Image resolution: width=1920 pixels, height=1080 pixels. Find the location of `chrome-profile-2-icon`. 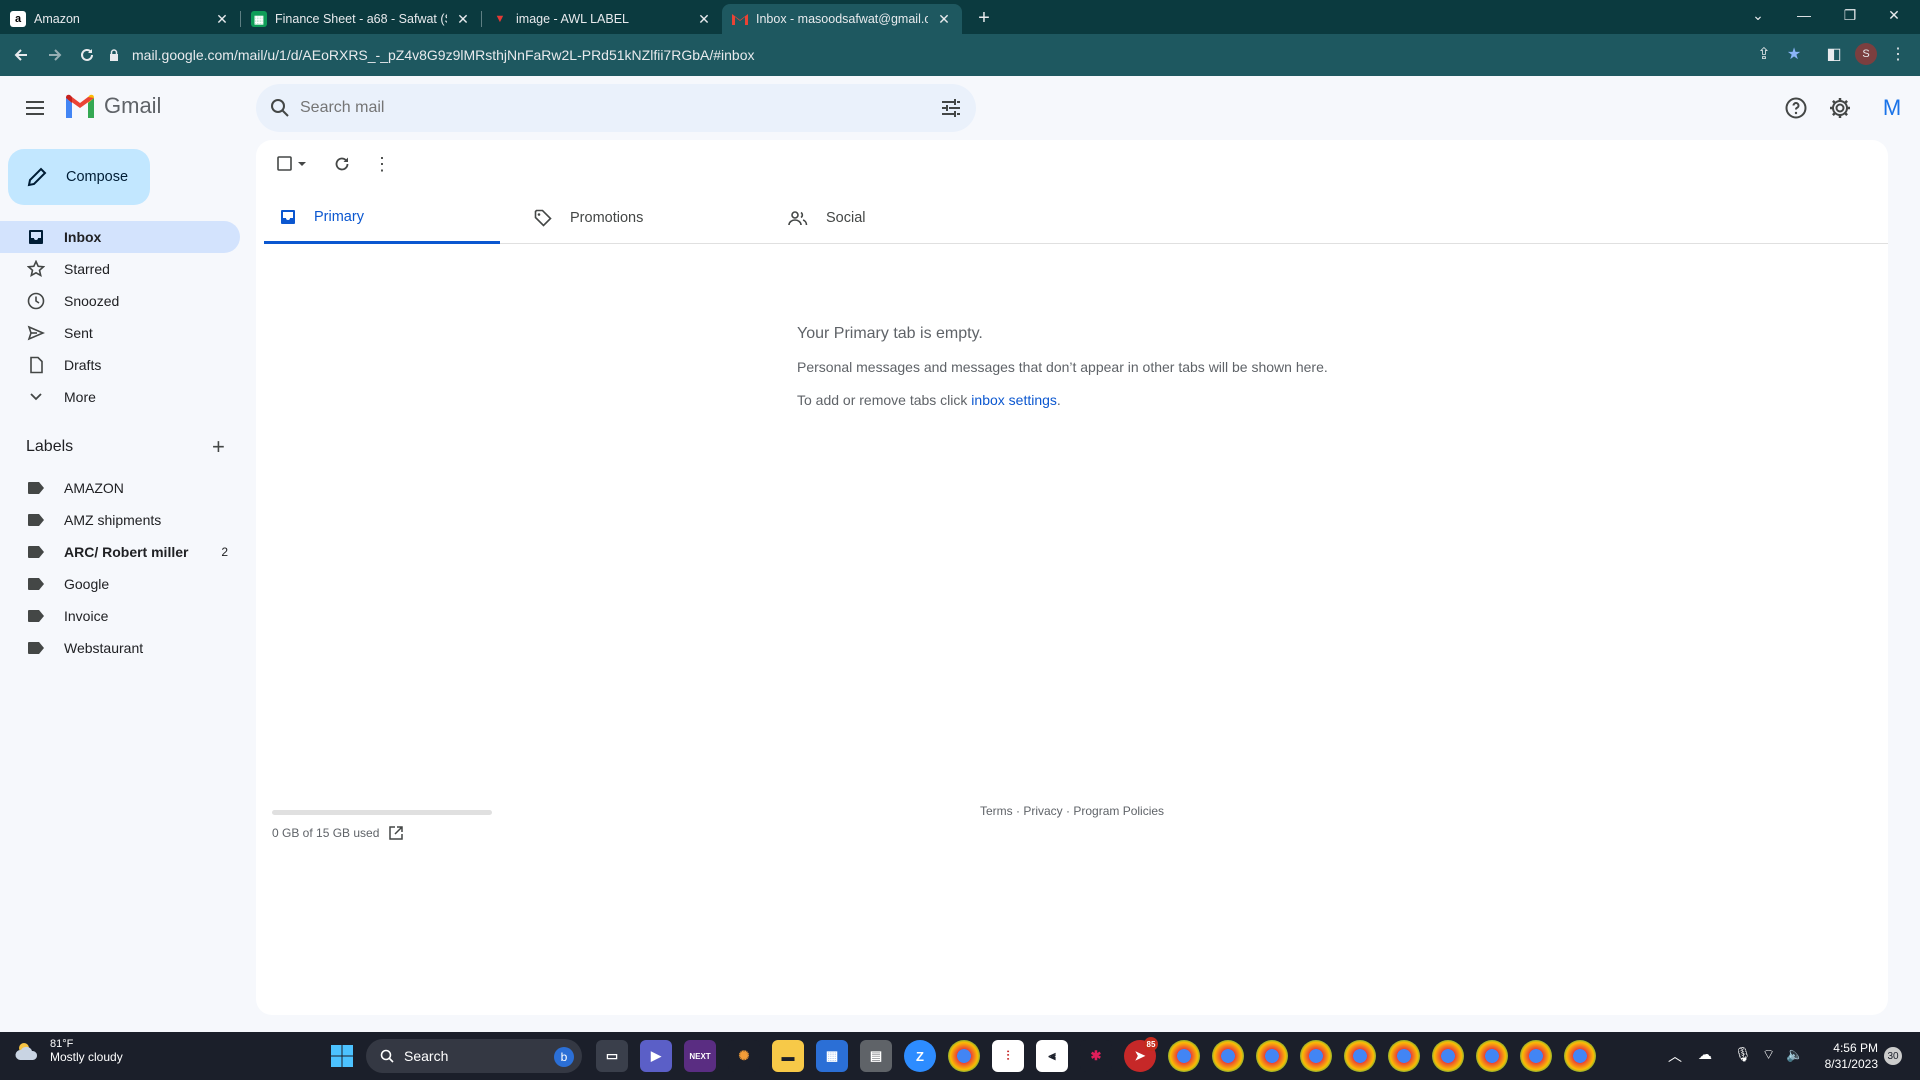

chrome-profile-2-icon is located at coordinates (1228, 1056).